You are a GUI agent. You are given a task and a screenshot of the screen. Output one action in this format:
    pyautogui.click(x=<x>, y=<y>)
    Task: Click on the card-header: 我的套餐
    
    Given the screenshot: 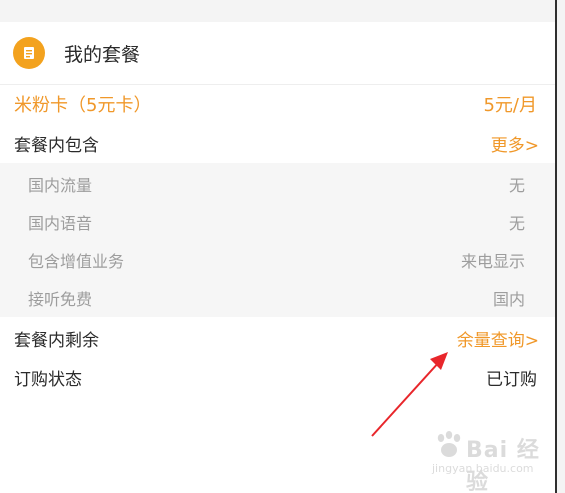 What is the action you would take?
    pyautogui.click(x=277, y=53)
    